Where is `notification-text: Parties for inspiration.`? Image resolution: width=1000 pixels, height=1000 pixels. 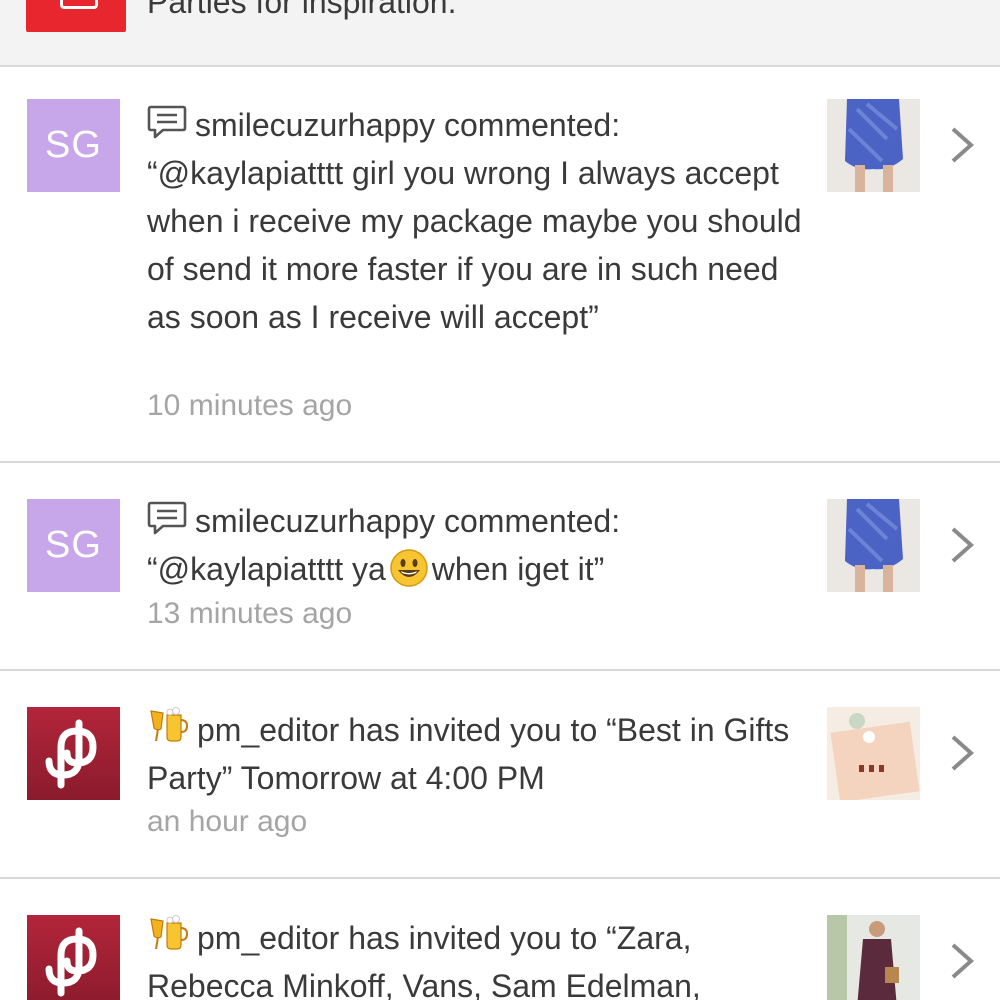
notification-text: Parties for inspiration. is located at coordinates (302, 10).